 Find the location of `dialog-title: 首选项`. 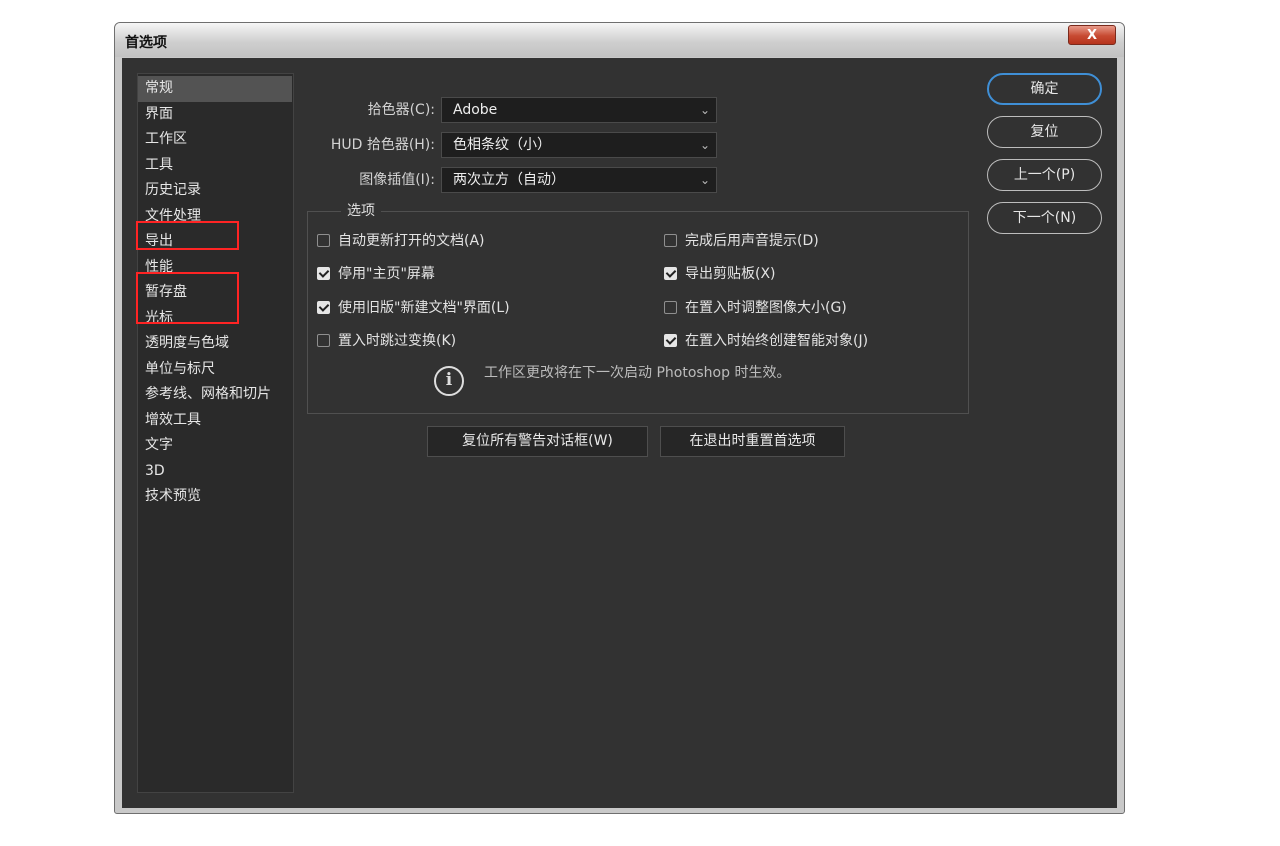

dialog-title: 首选项 is located at coordinates (146, 43).